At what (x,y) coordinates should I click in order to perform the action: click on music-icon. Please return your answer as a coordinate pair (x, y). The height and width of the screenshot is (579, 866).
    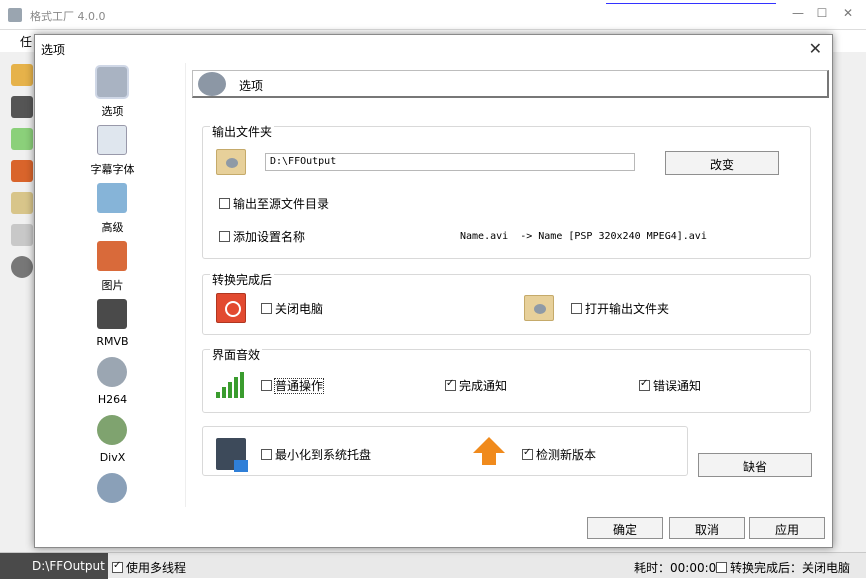
    Looking at the image, I should click on (22, 139).